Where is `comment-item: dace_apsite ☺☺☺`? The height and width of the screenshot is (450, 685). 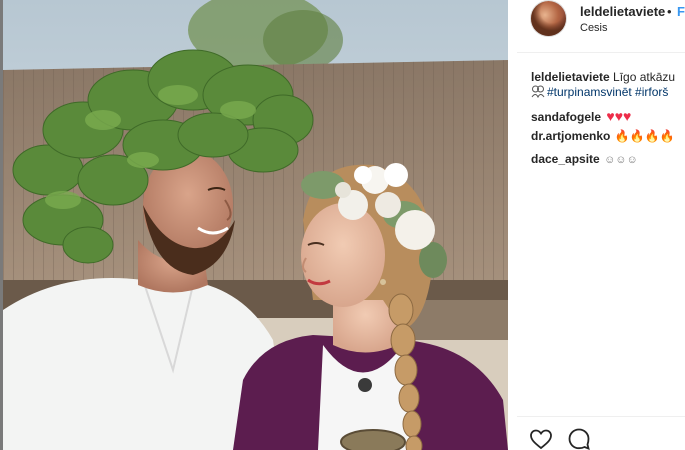
comment-item: dace_apsite ☺☺☺ is located at coordinates (584, 159).